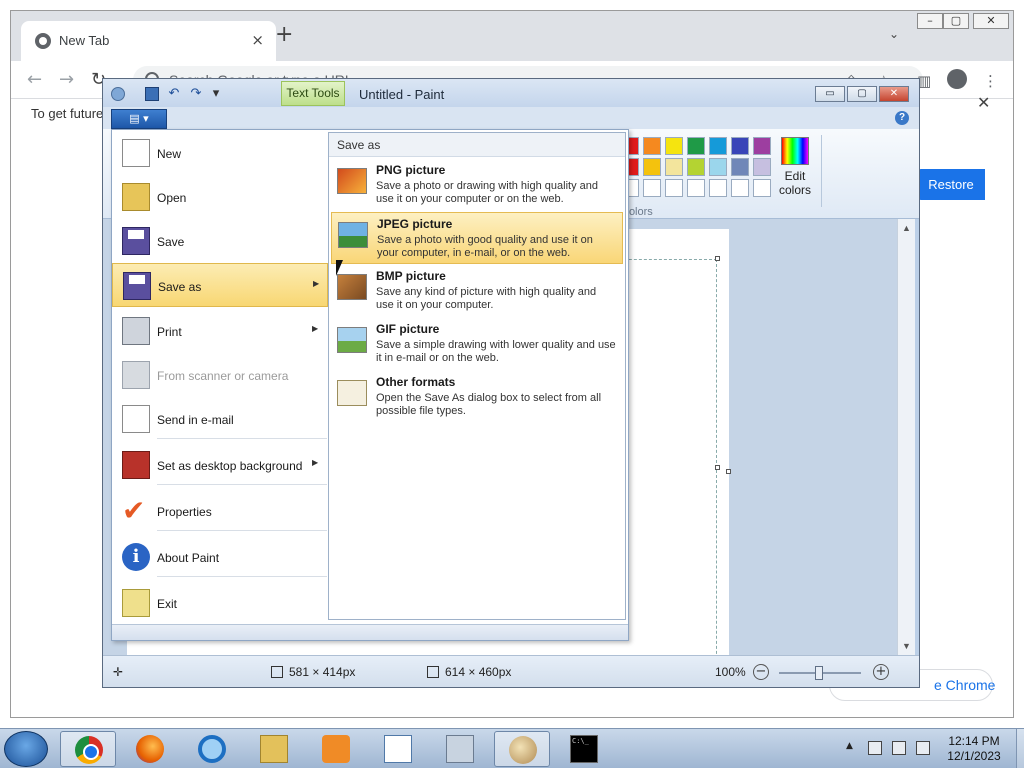 This screenshot has height=768, width=1024. Describe the element at coordinates (196, 94) in the screenshot. I see `redo-icon: ↷` at that location.